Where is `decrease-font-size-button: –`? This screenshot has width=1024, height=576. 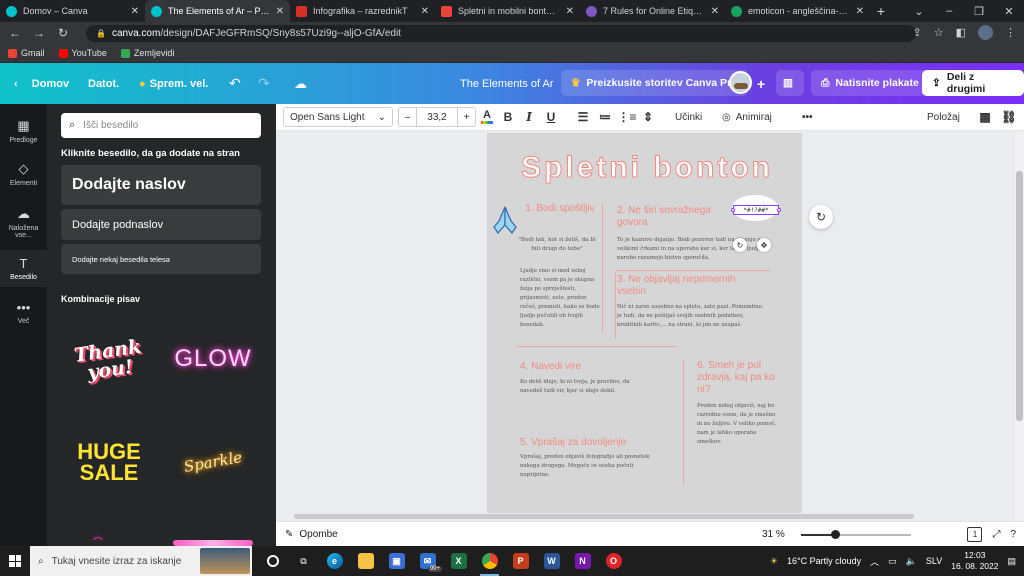
decrease-font-size-button: – is located at coordinates (408, 117).